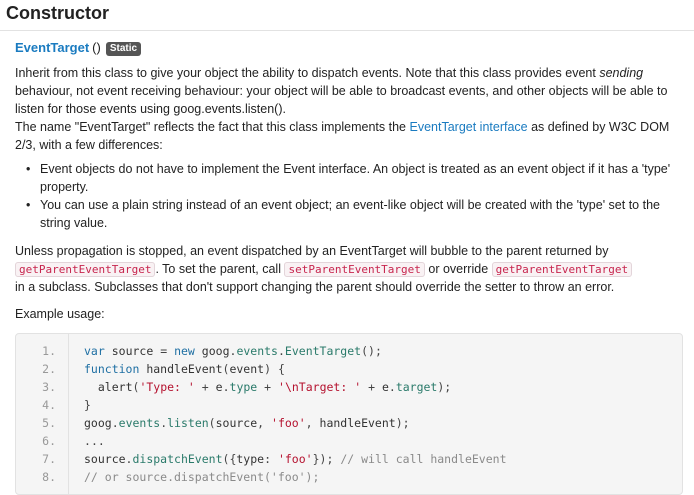  I want to click on line-number: 5., so click(49, 423).